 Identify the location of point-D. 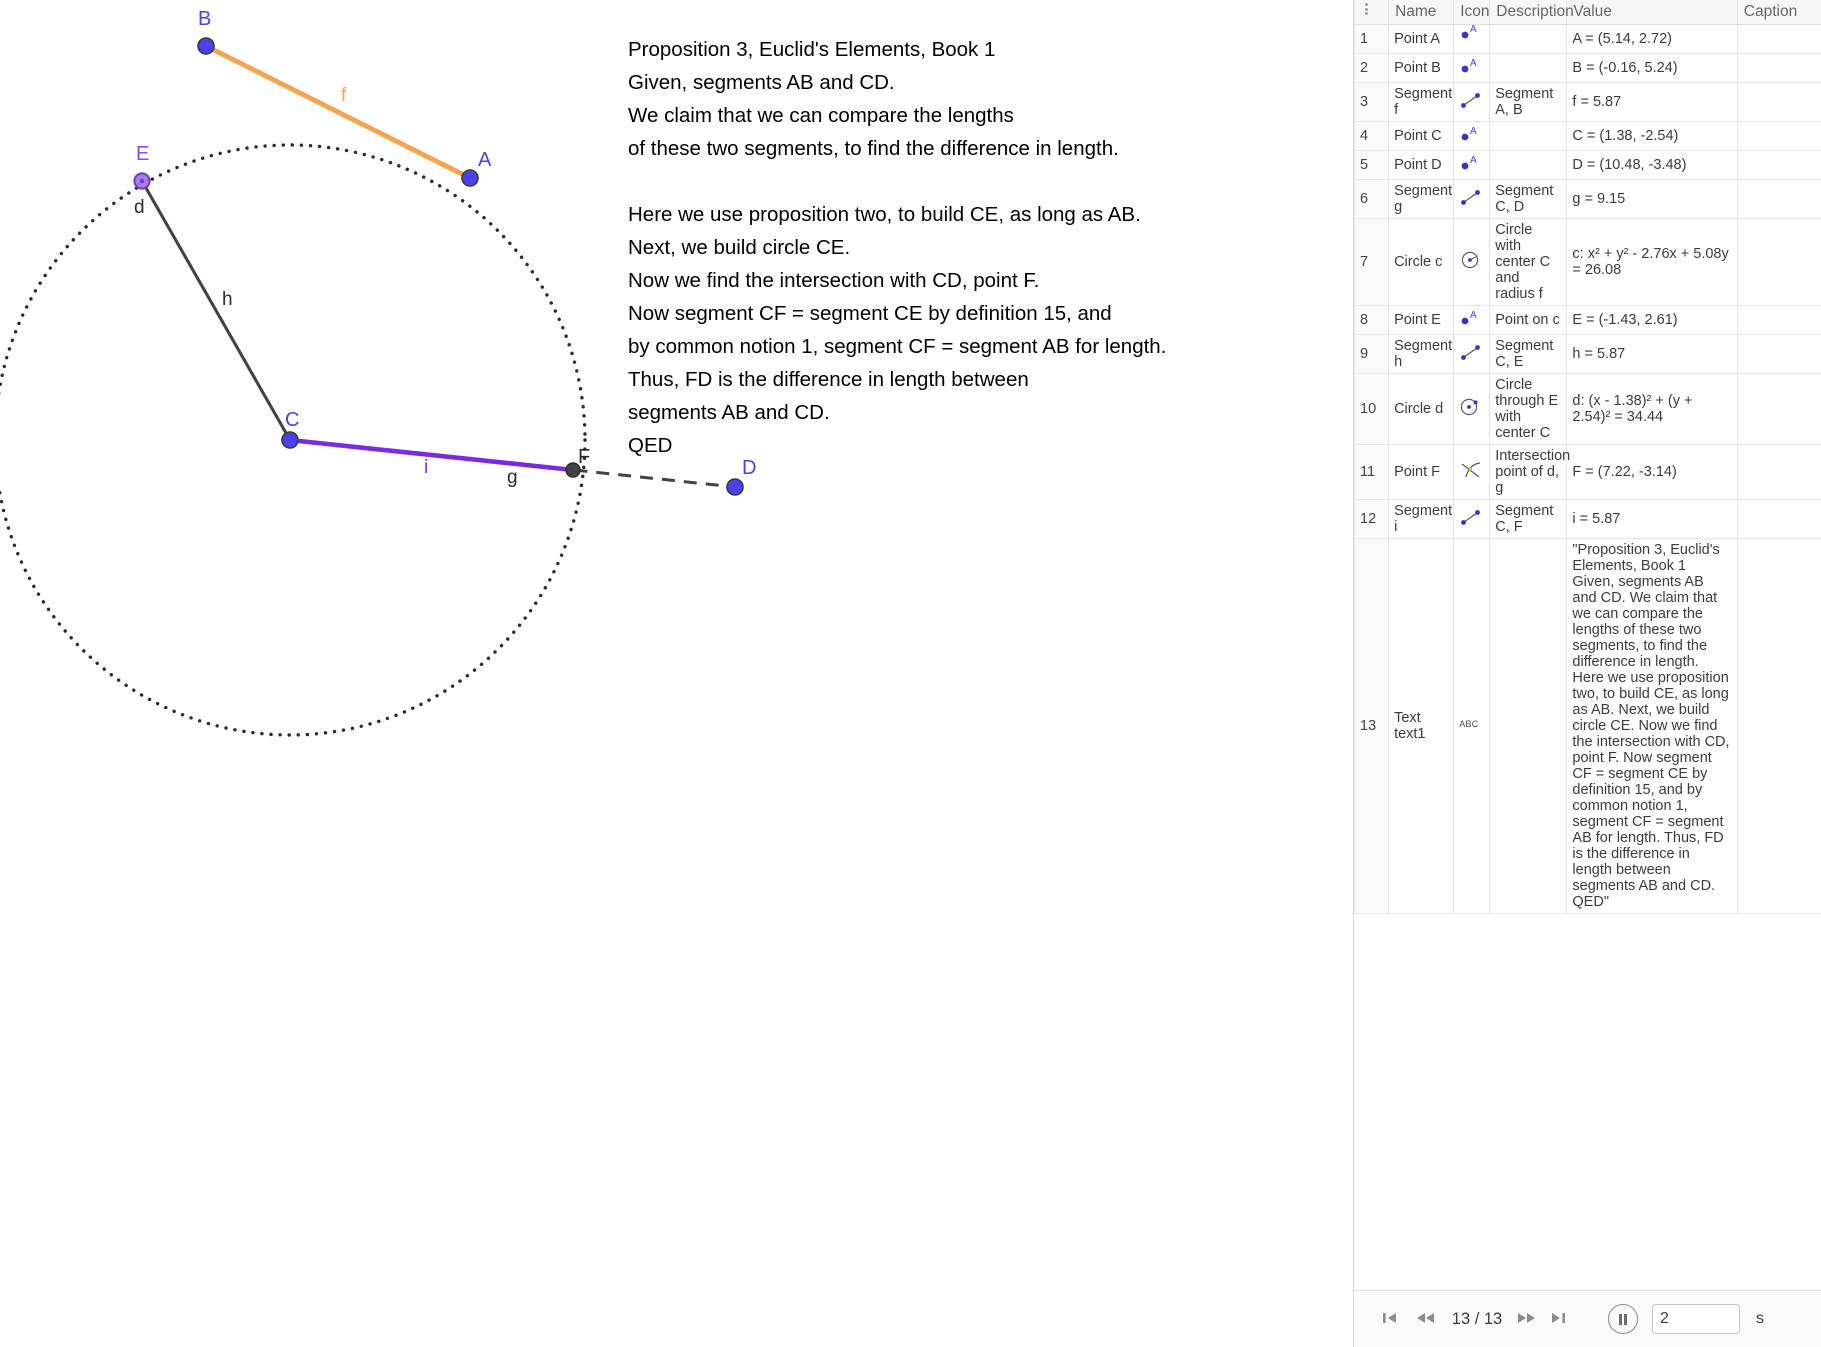
(735, 487).